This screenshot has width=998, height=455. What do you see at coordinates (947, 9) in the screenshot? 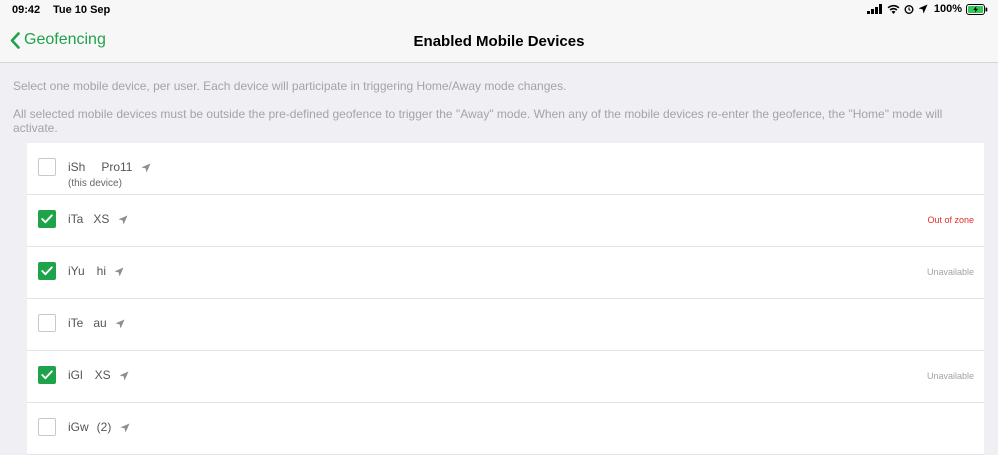
I see `battery-percentage: 100%` at bounding box center [947, 9].